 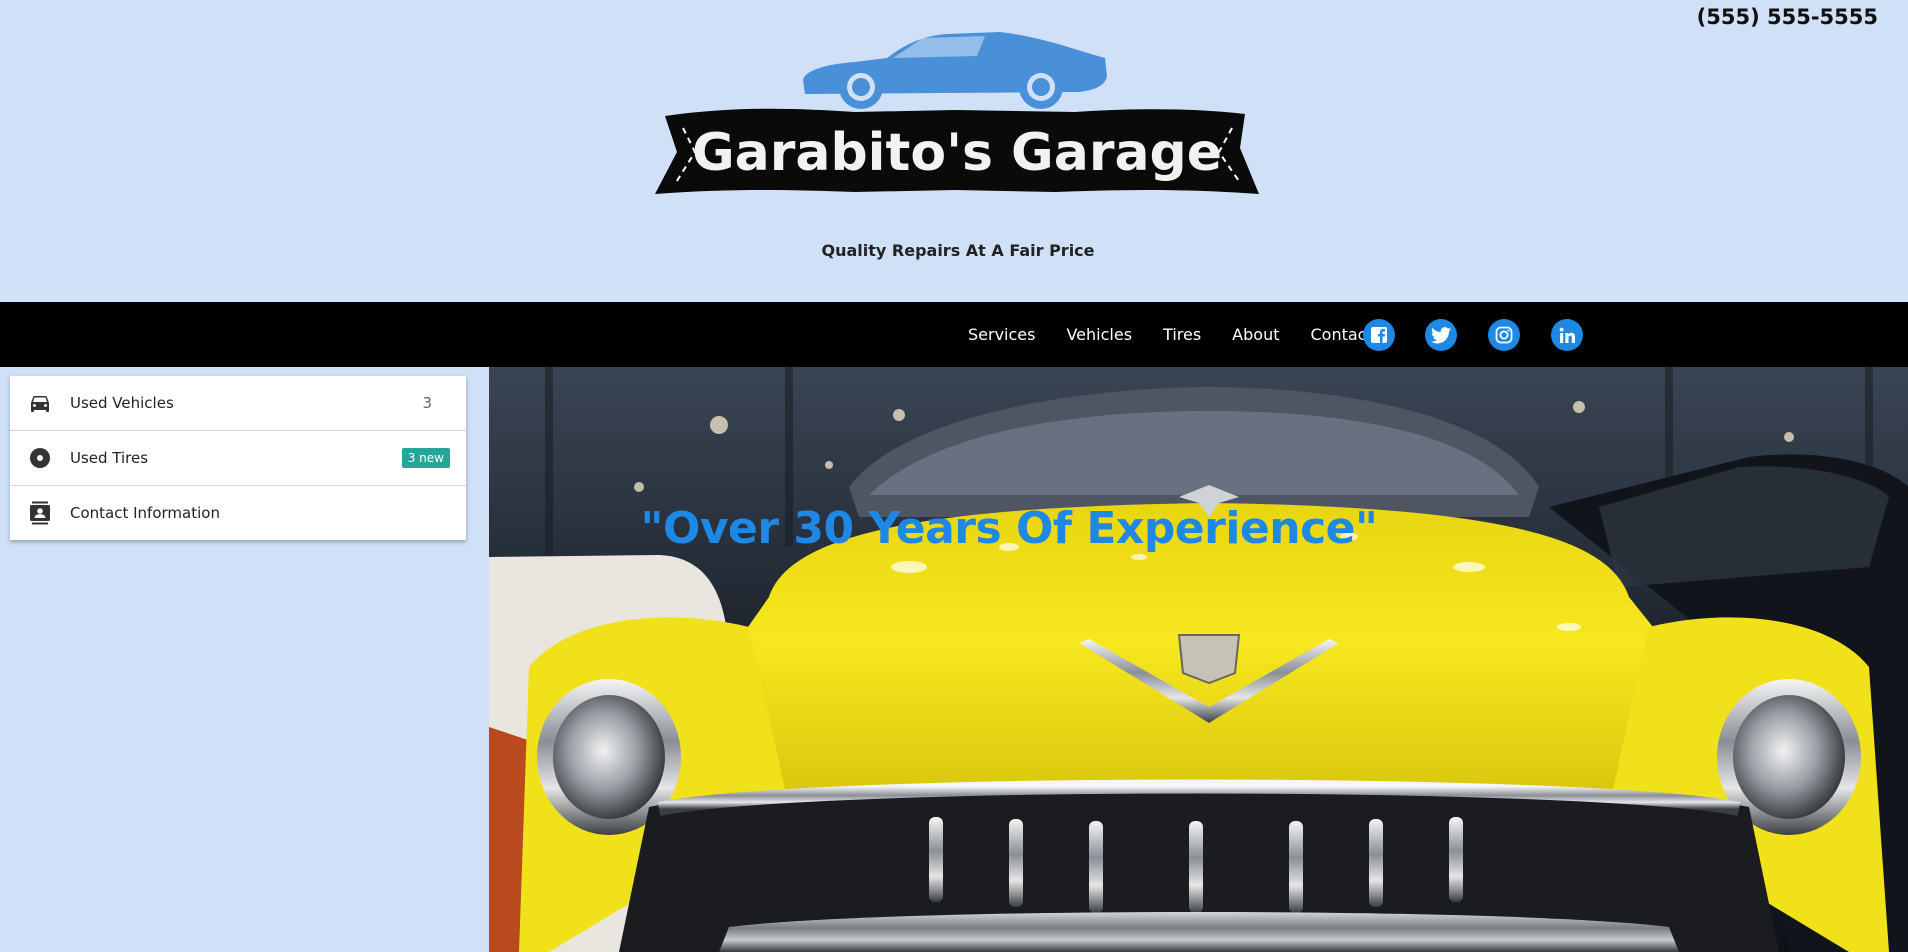 I want to click on sidebar-item-used-vehicles: Used Vehicles 3, so click(x=238, y=403).